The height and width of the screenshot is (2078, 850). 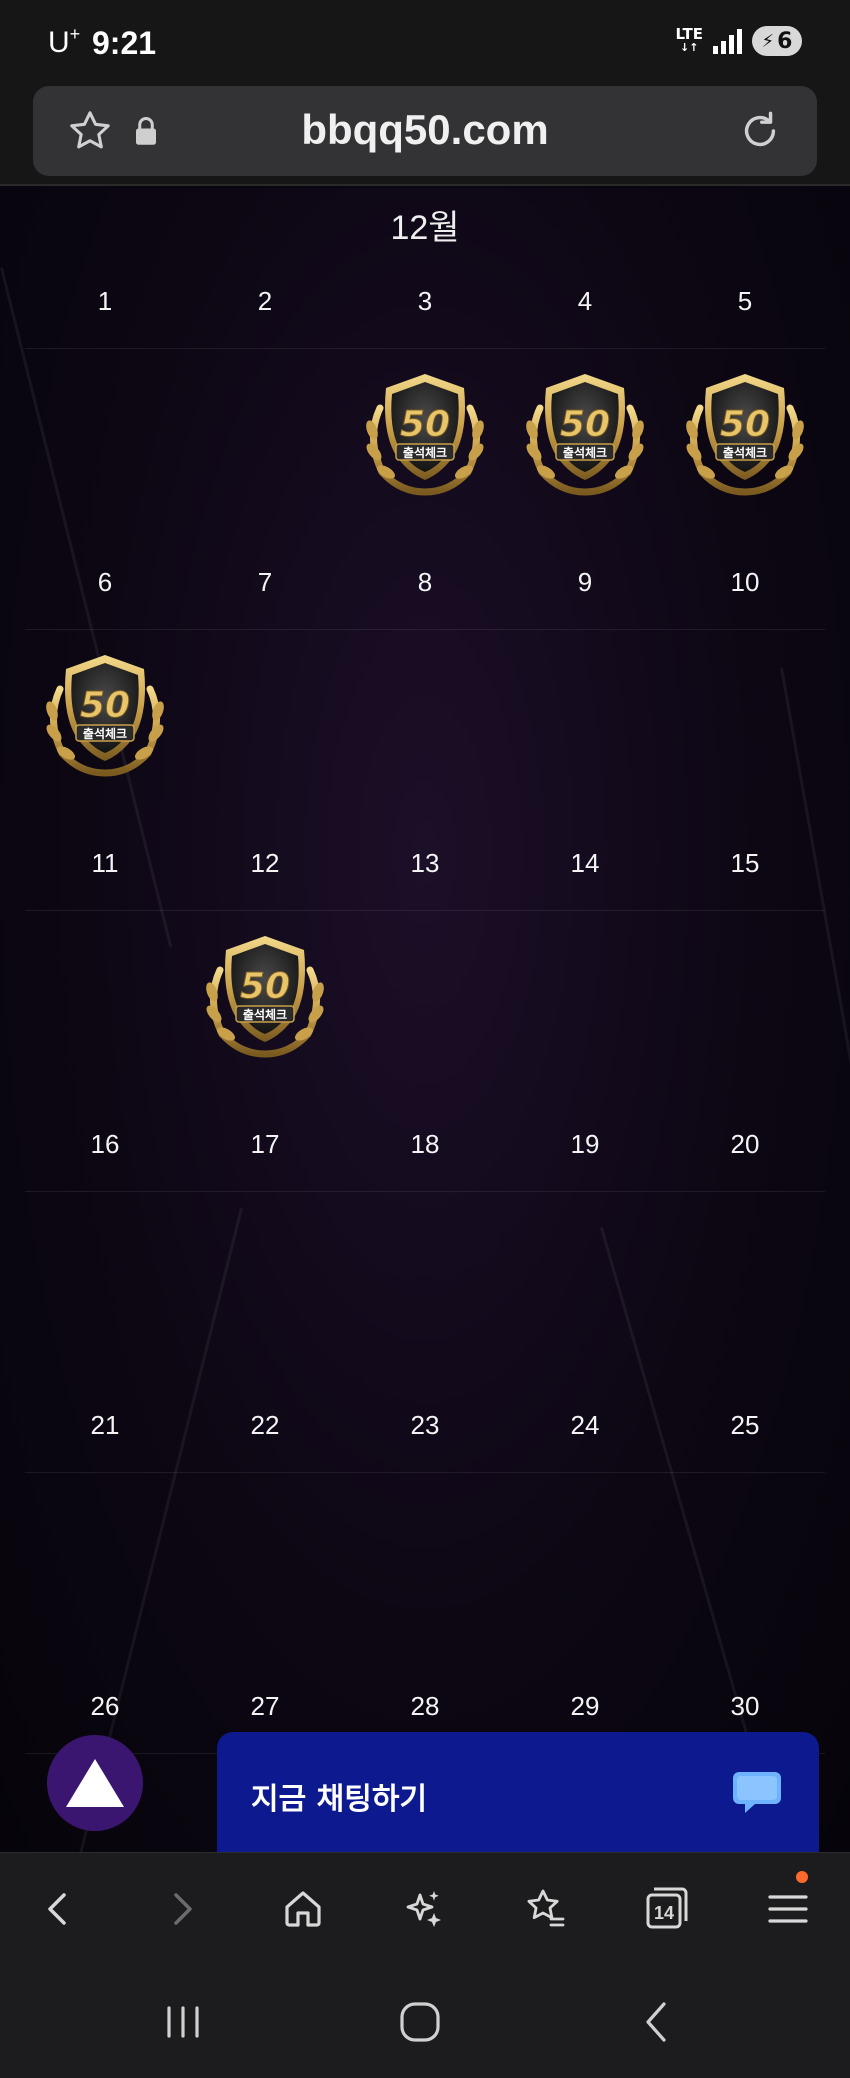 I want to click on chat-bubble-icon, so click(x=757, y=1792).